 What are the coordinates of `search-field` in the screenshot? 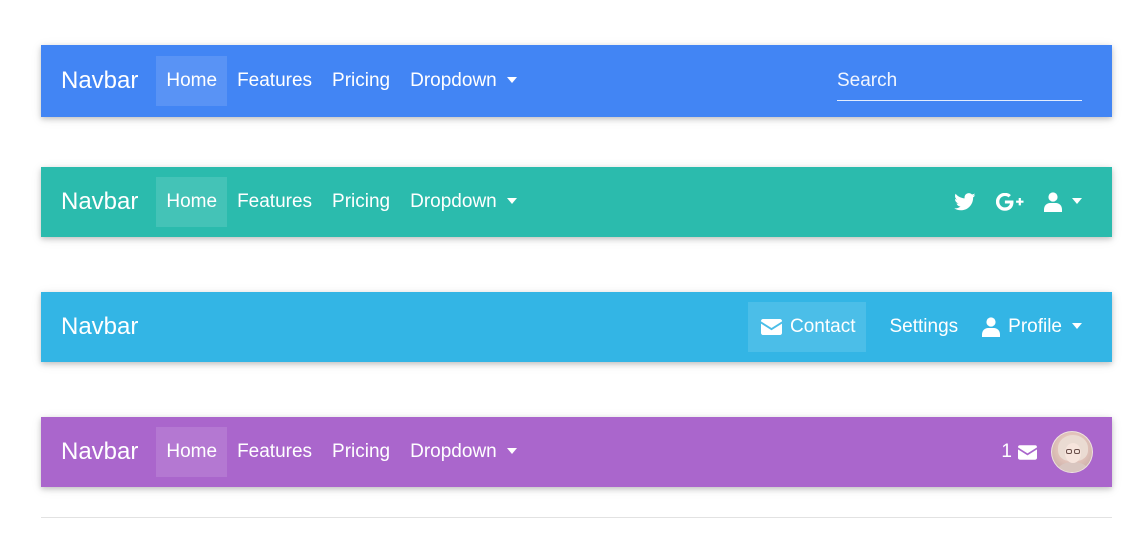 It's located at (959, 81).